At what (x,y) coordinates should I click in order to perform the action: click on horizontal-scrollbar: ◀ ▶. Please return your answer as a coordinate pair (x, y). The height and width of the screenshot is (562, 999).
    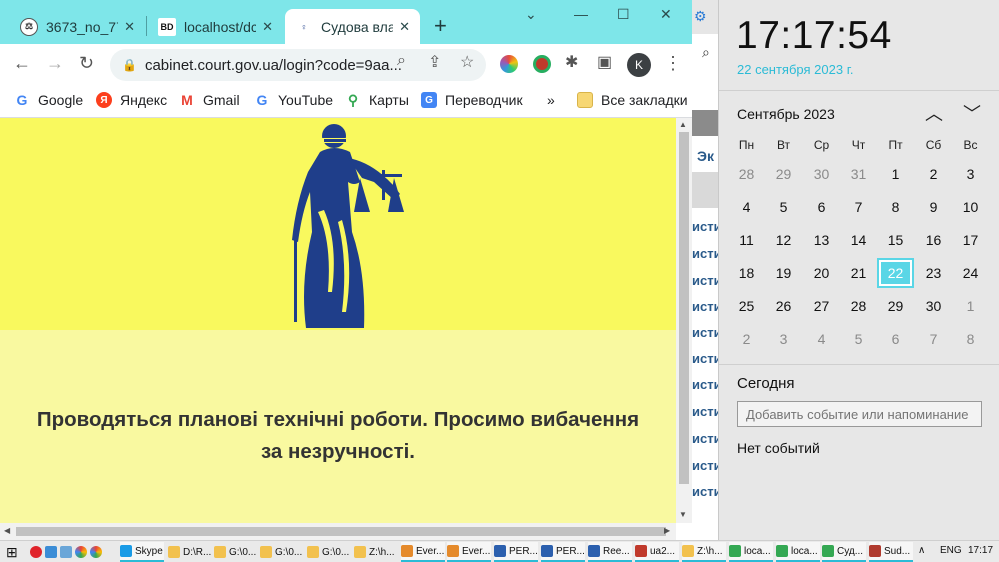
    Looking at the image, I should click on (338, 531).